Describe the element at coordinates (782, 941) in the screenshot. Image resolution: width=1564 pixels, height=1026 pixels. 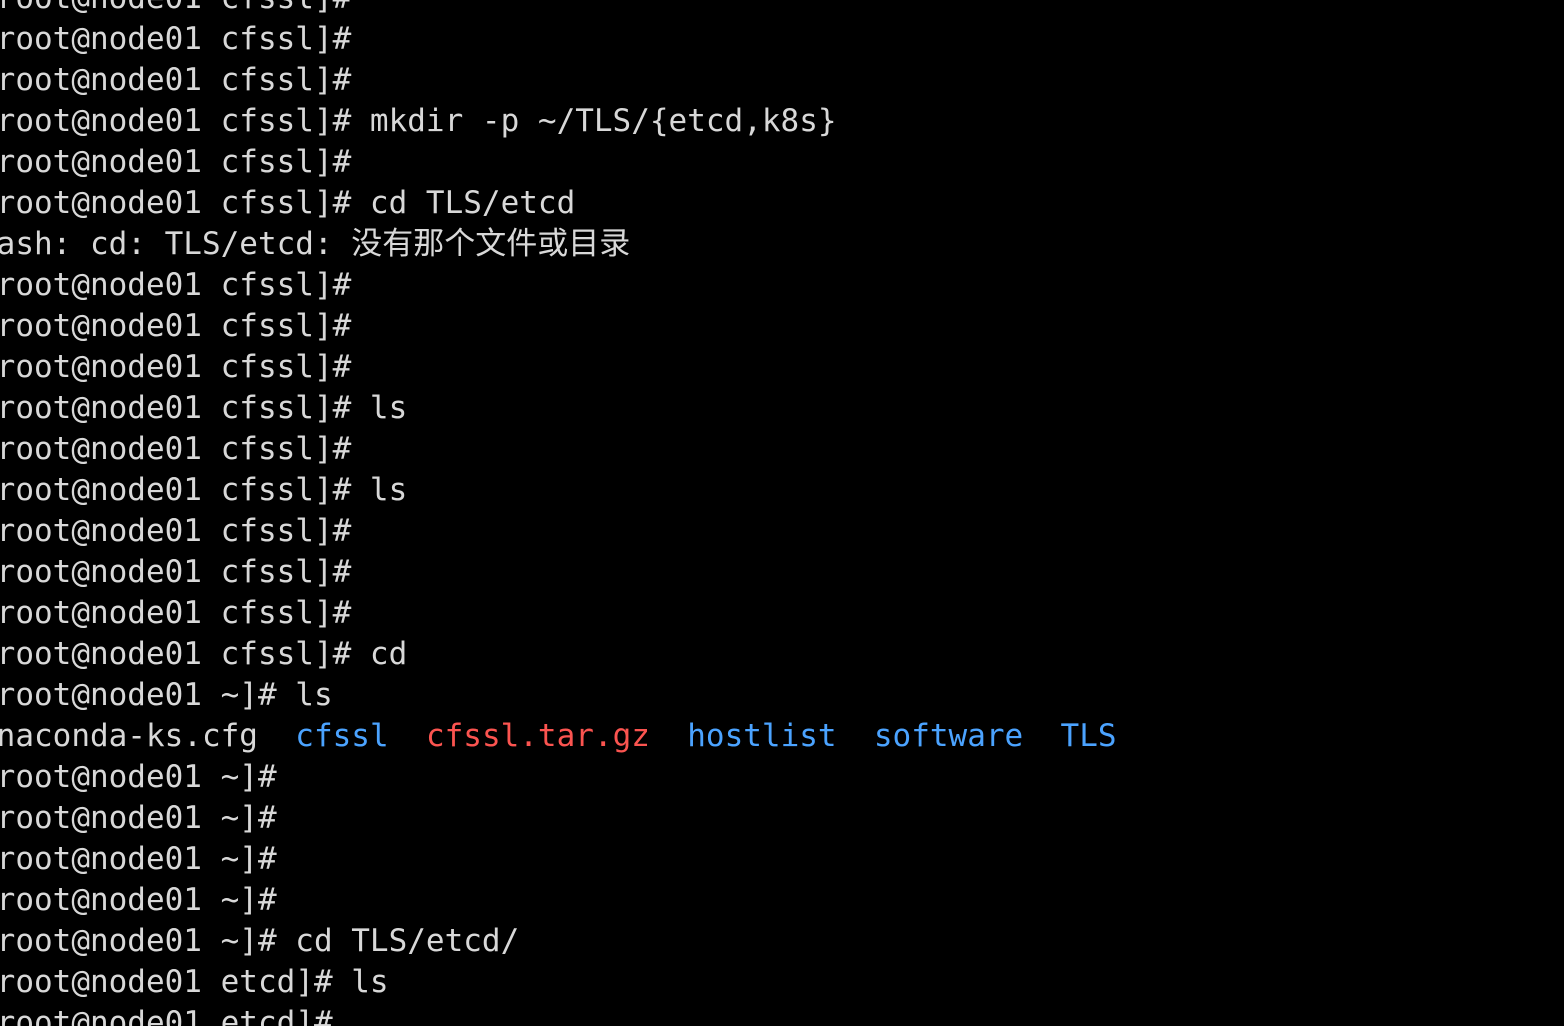
I see `terminal-command-line: [root@node01 ~]# cd TLS/etcd/` at that location.